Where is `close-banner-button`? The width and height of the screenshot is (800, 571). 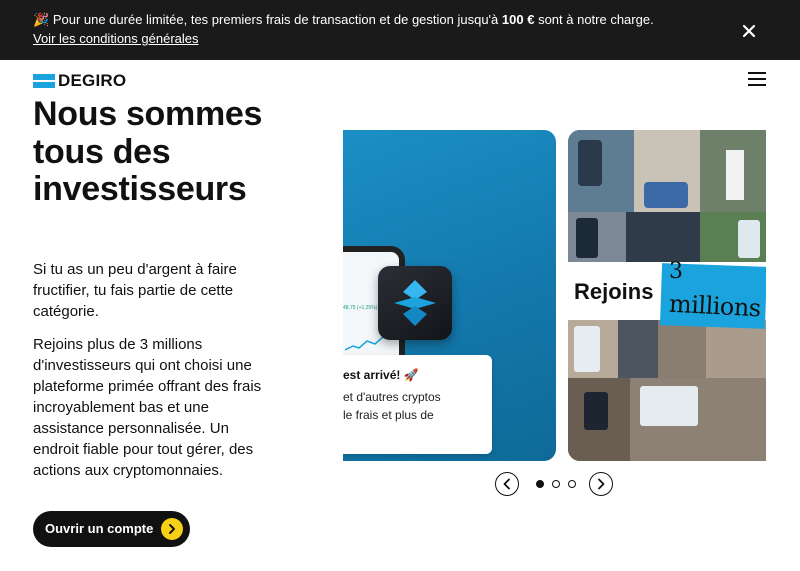 close-banner-button is located at coordinates (749, 31).